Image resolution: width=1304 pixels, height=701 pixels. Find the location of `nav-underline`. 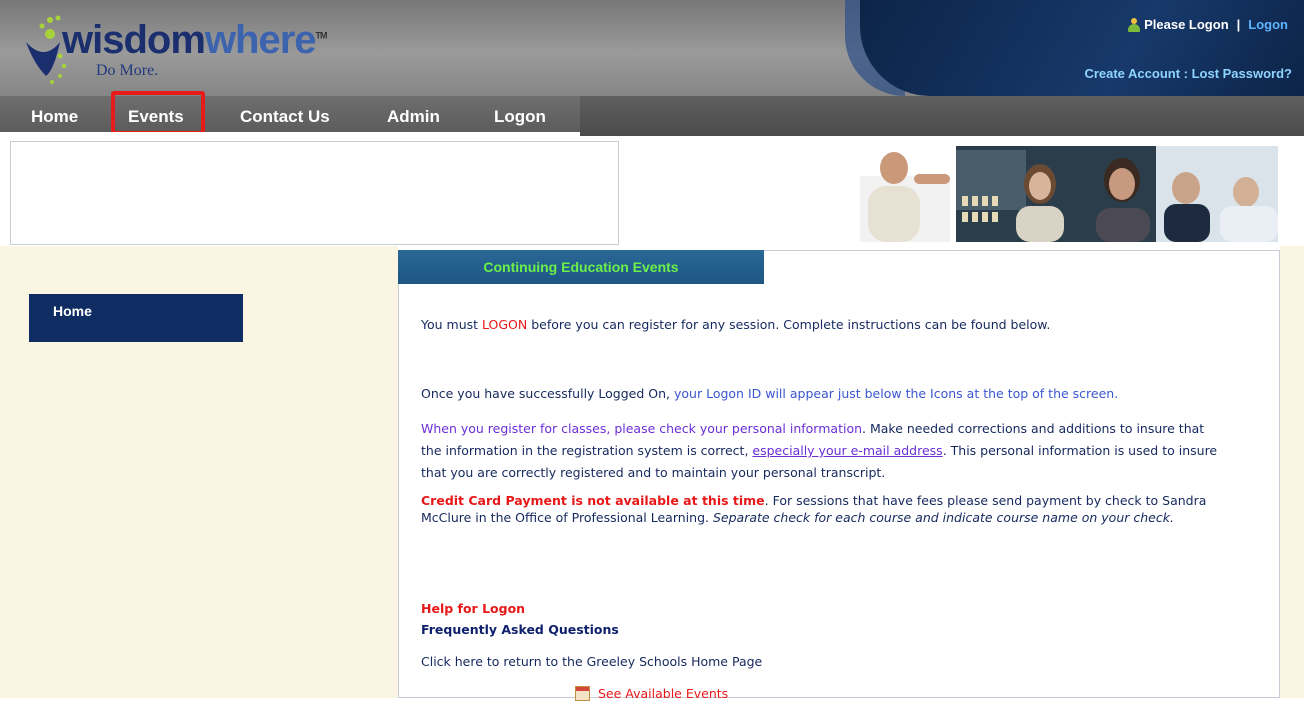

nav-underline is located at coordinates (290, 135).